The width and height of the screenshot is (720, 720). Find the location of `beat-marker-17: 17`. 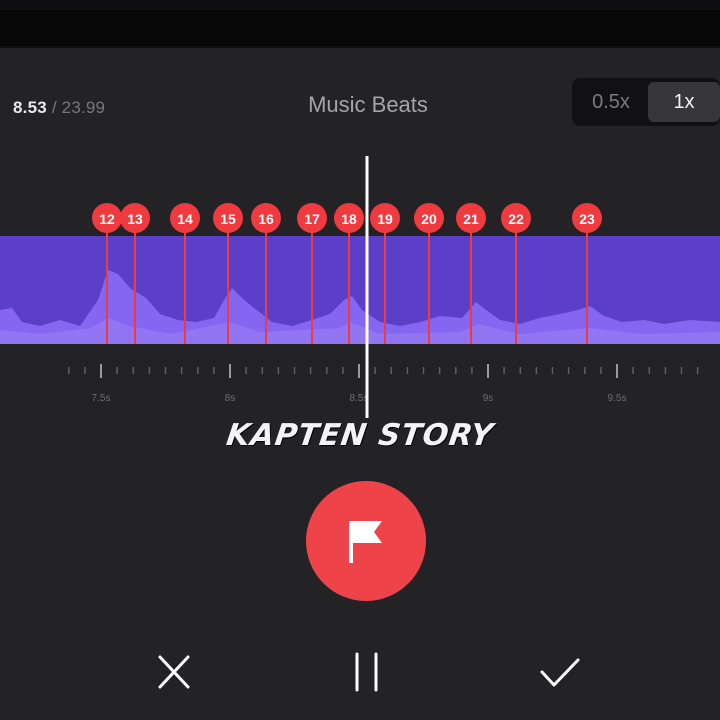

beat-marker-17: 17 is located at coordinates (312, 218).